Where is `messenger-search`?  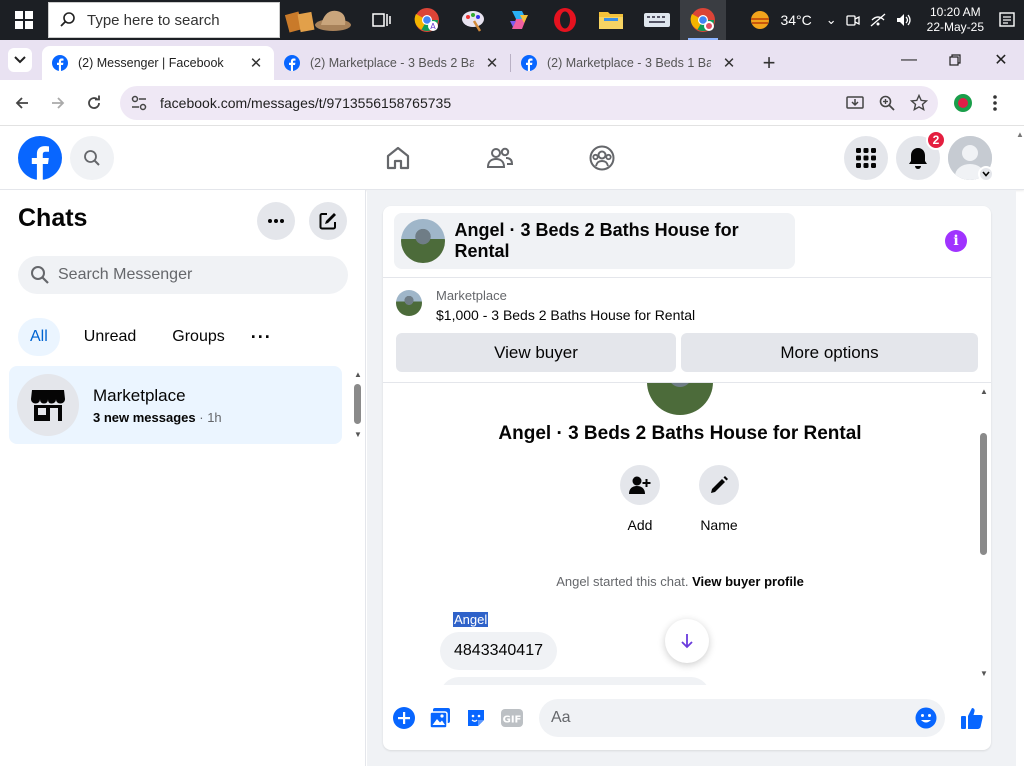 messenger-search is located at coordinates (183, 275).